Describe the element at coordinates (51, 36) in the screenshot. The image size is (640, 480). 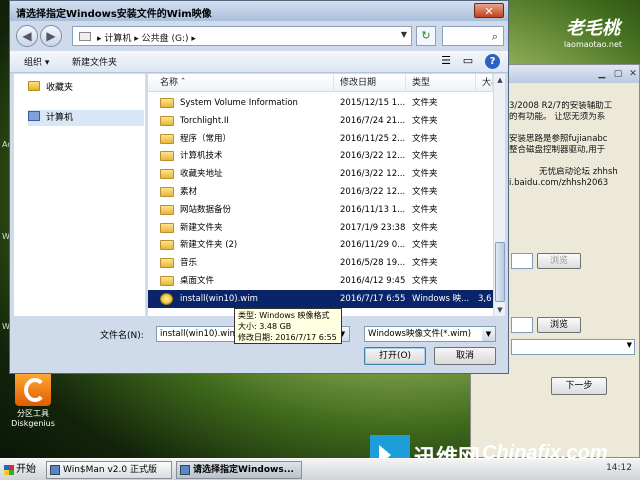
I see `forward-arrow-icon: ▶` at that location.